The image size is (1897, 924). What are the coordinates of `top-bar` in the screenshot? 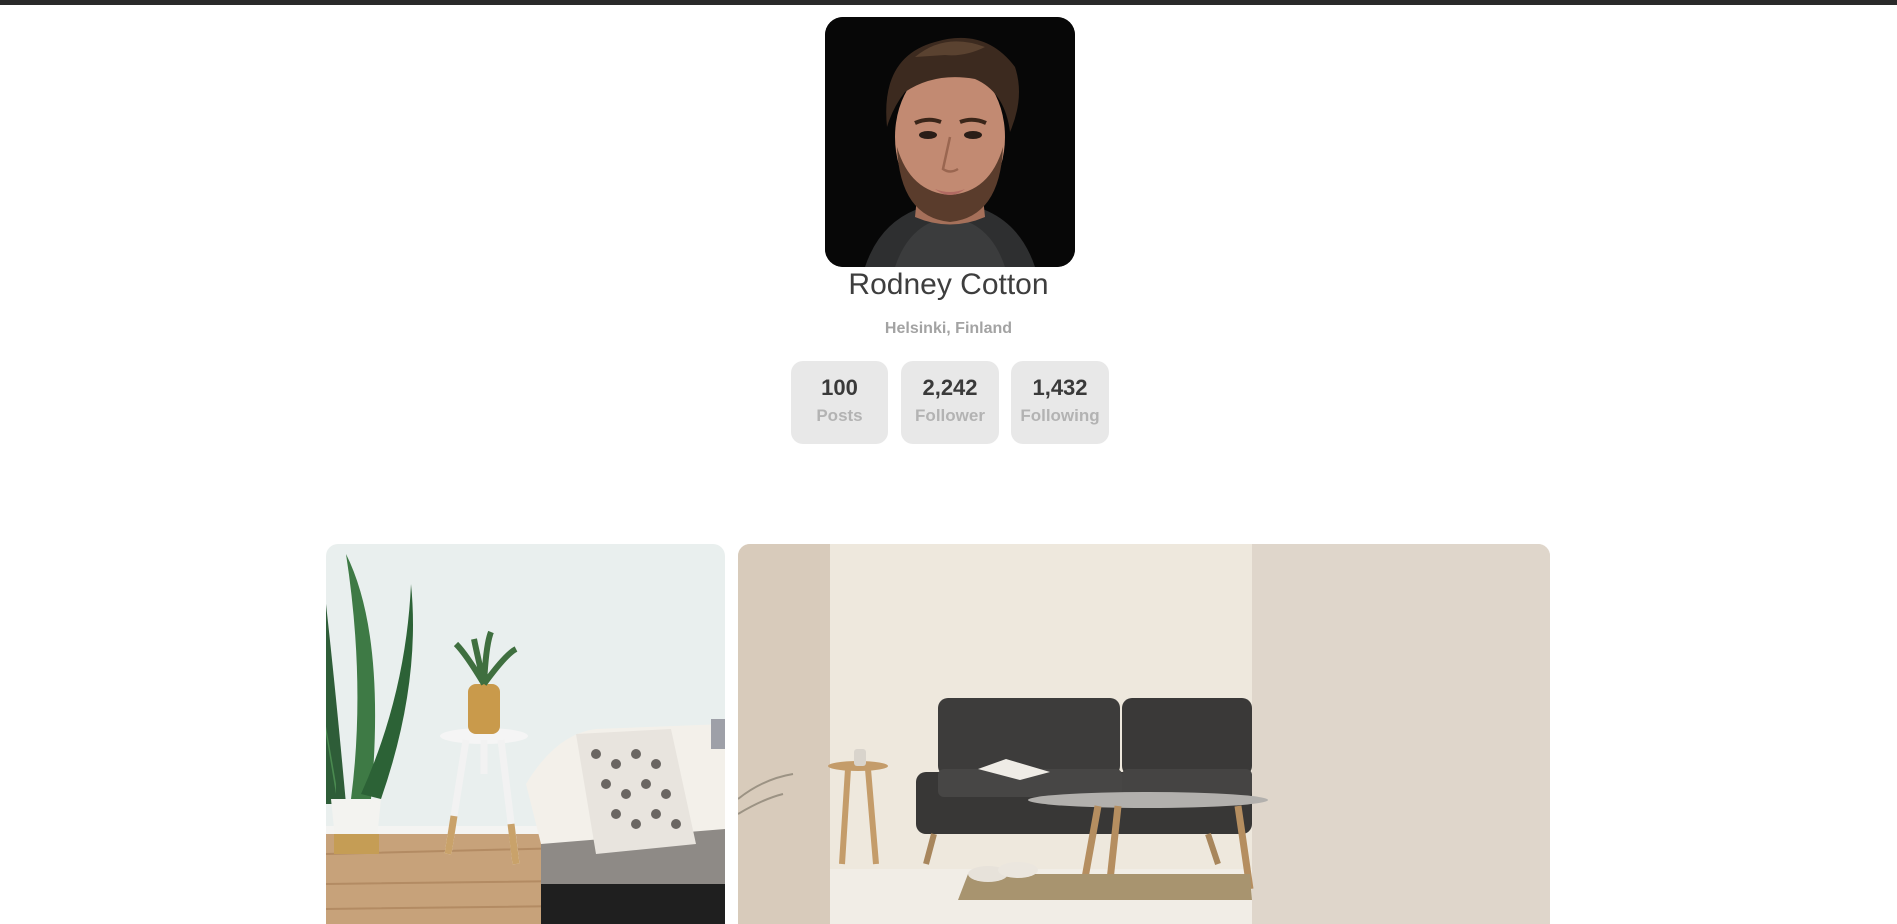 It's located at (948, 2).